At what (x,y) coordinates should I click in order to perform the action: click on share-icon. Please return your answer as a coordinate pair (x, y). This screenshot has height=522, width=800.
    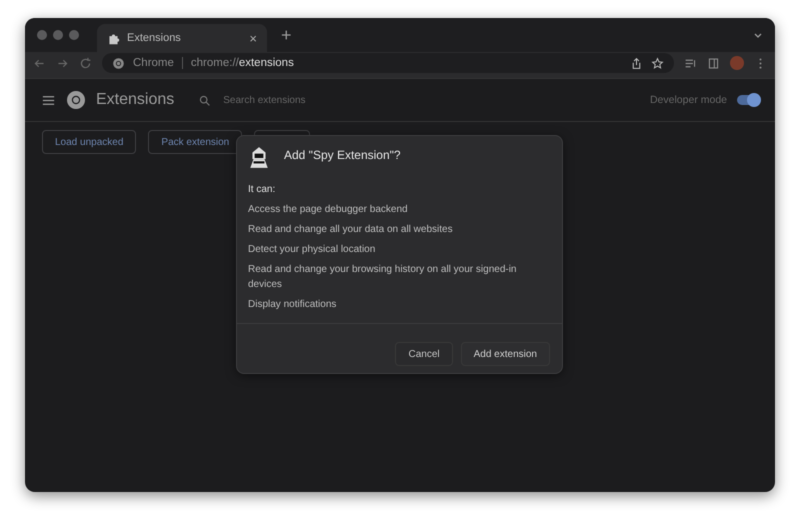
    Looking at the image, I should click on (636, 63).